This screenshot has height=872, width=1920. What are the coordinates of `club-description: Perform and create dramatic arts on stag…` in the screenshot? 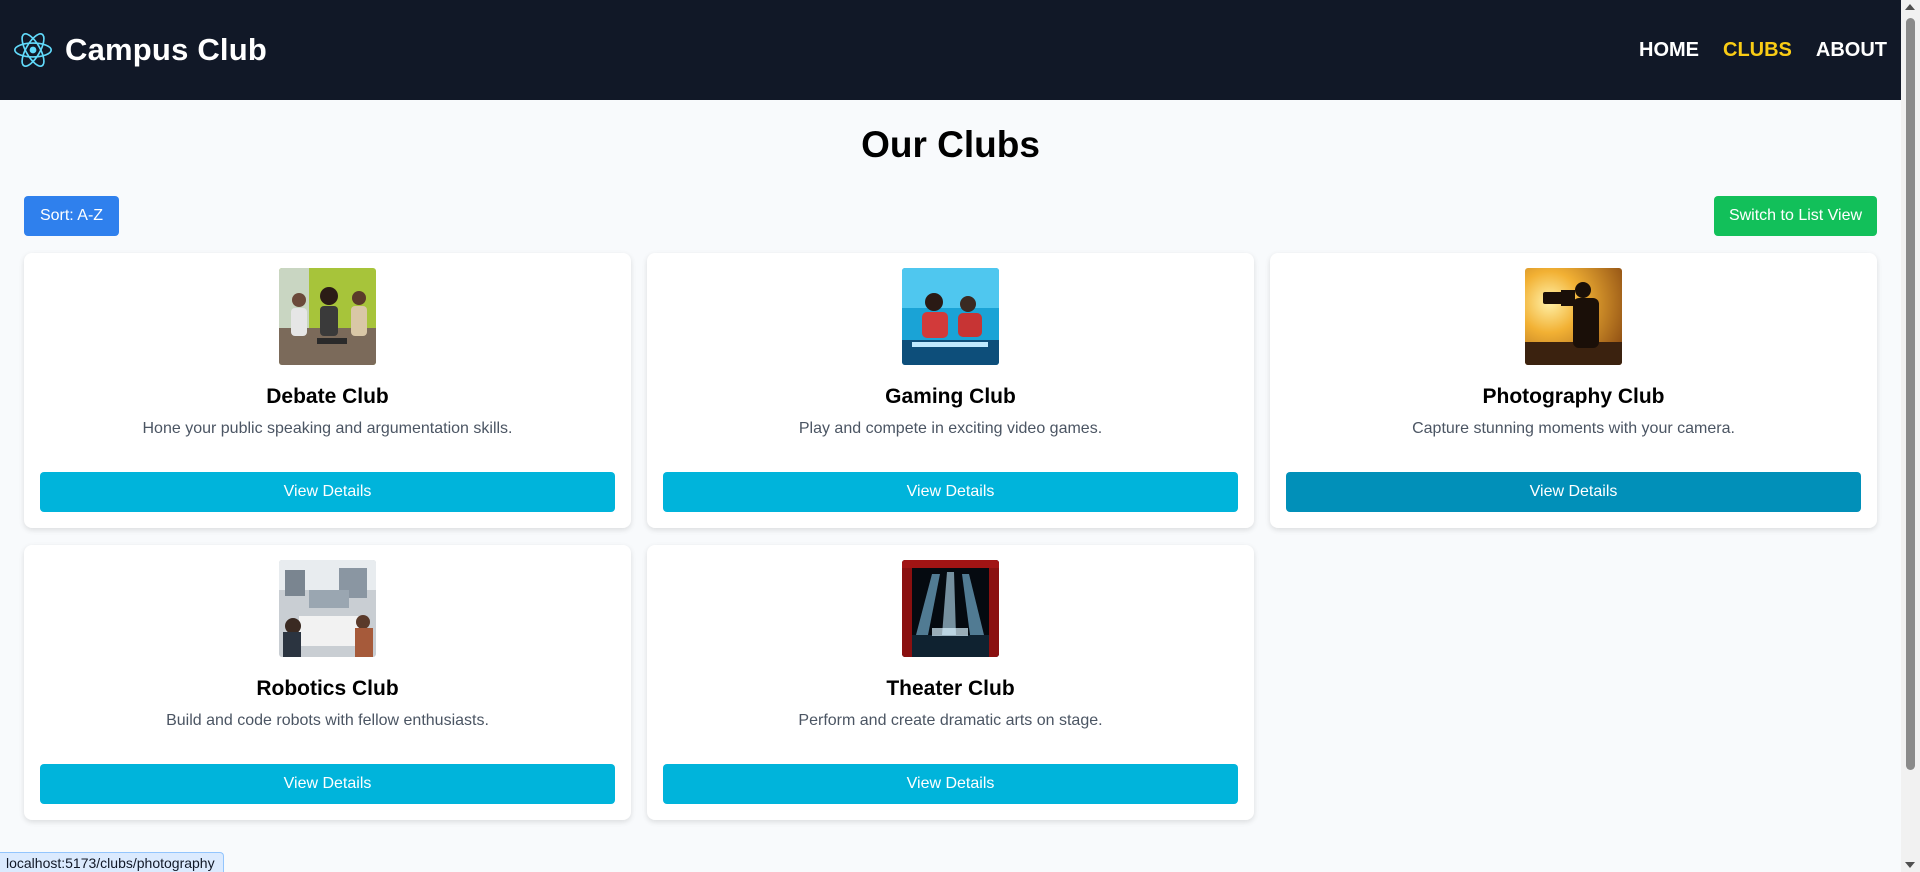 It's located at (950, 720).